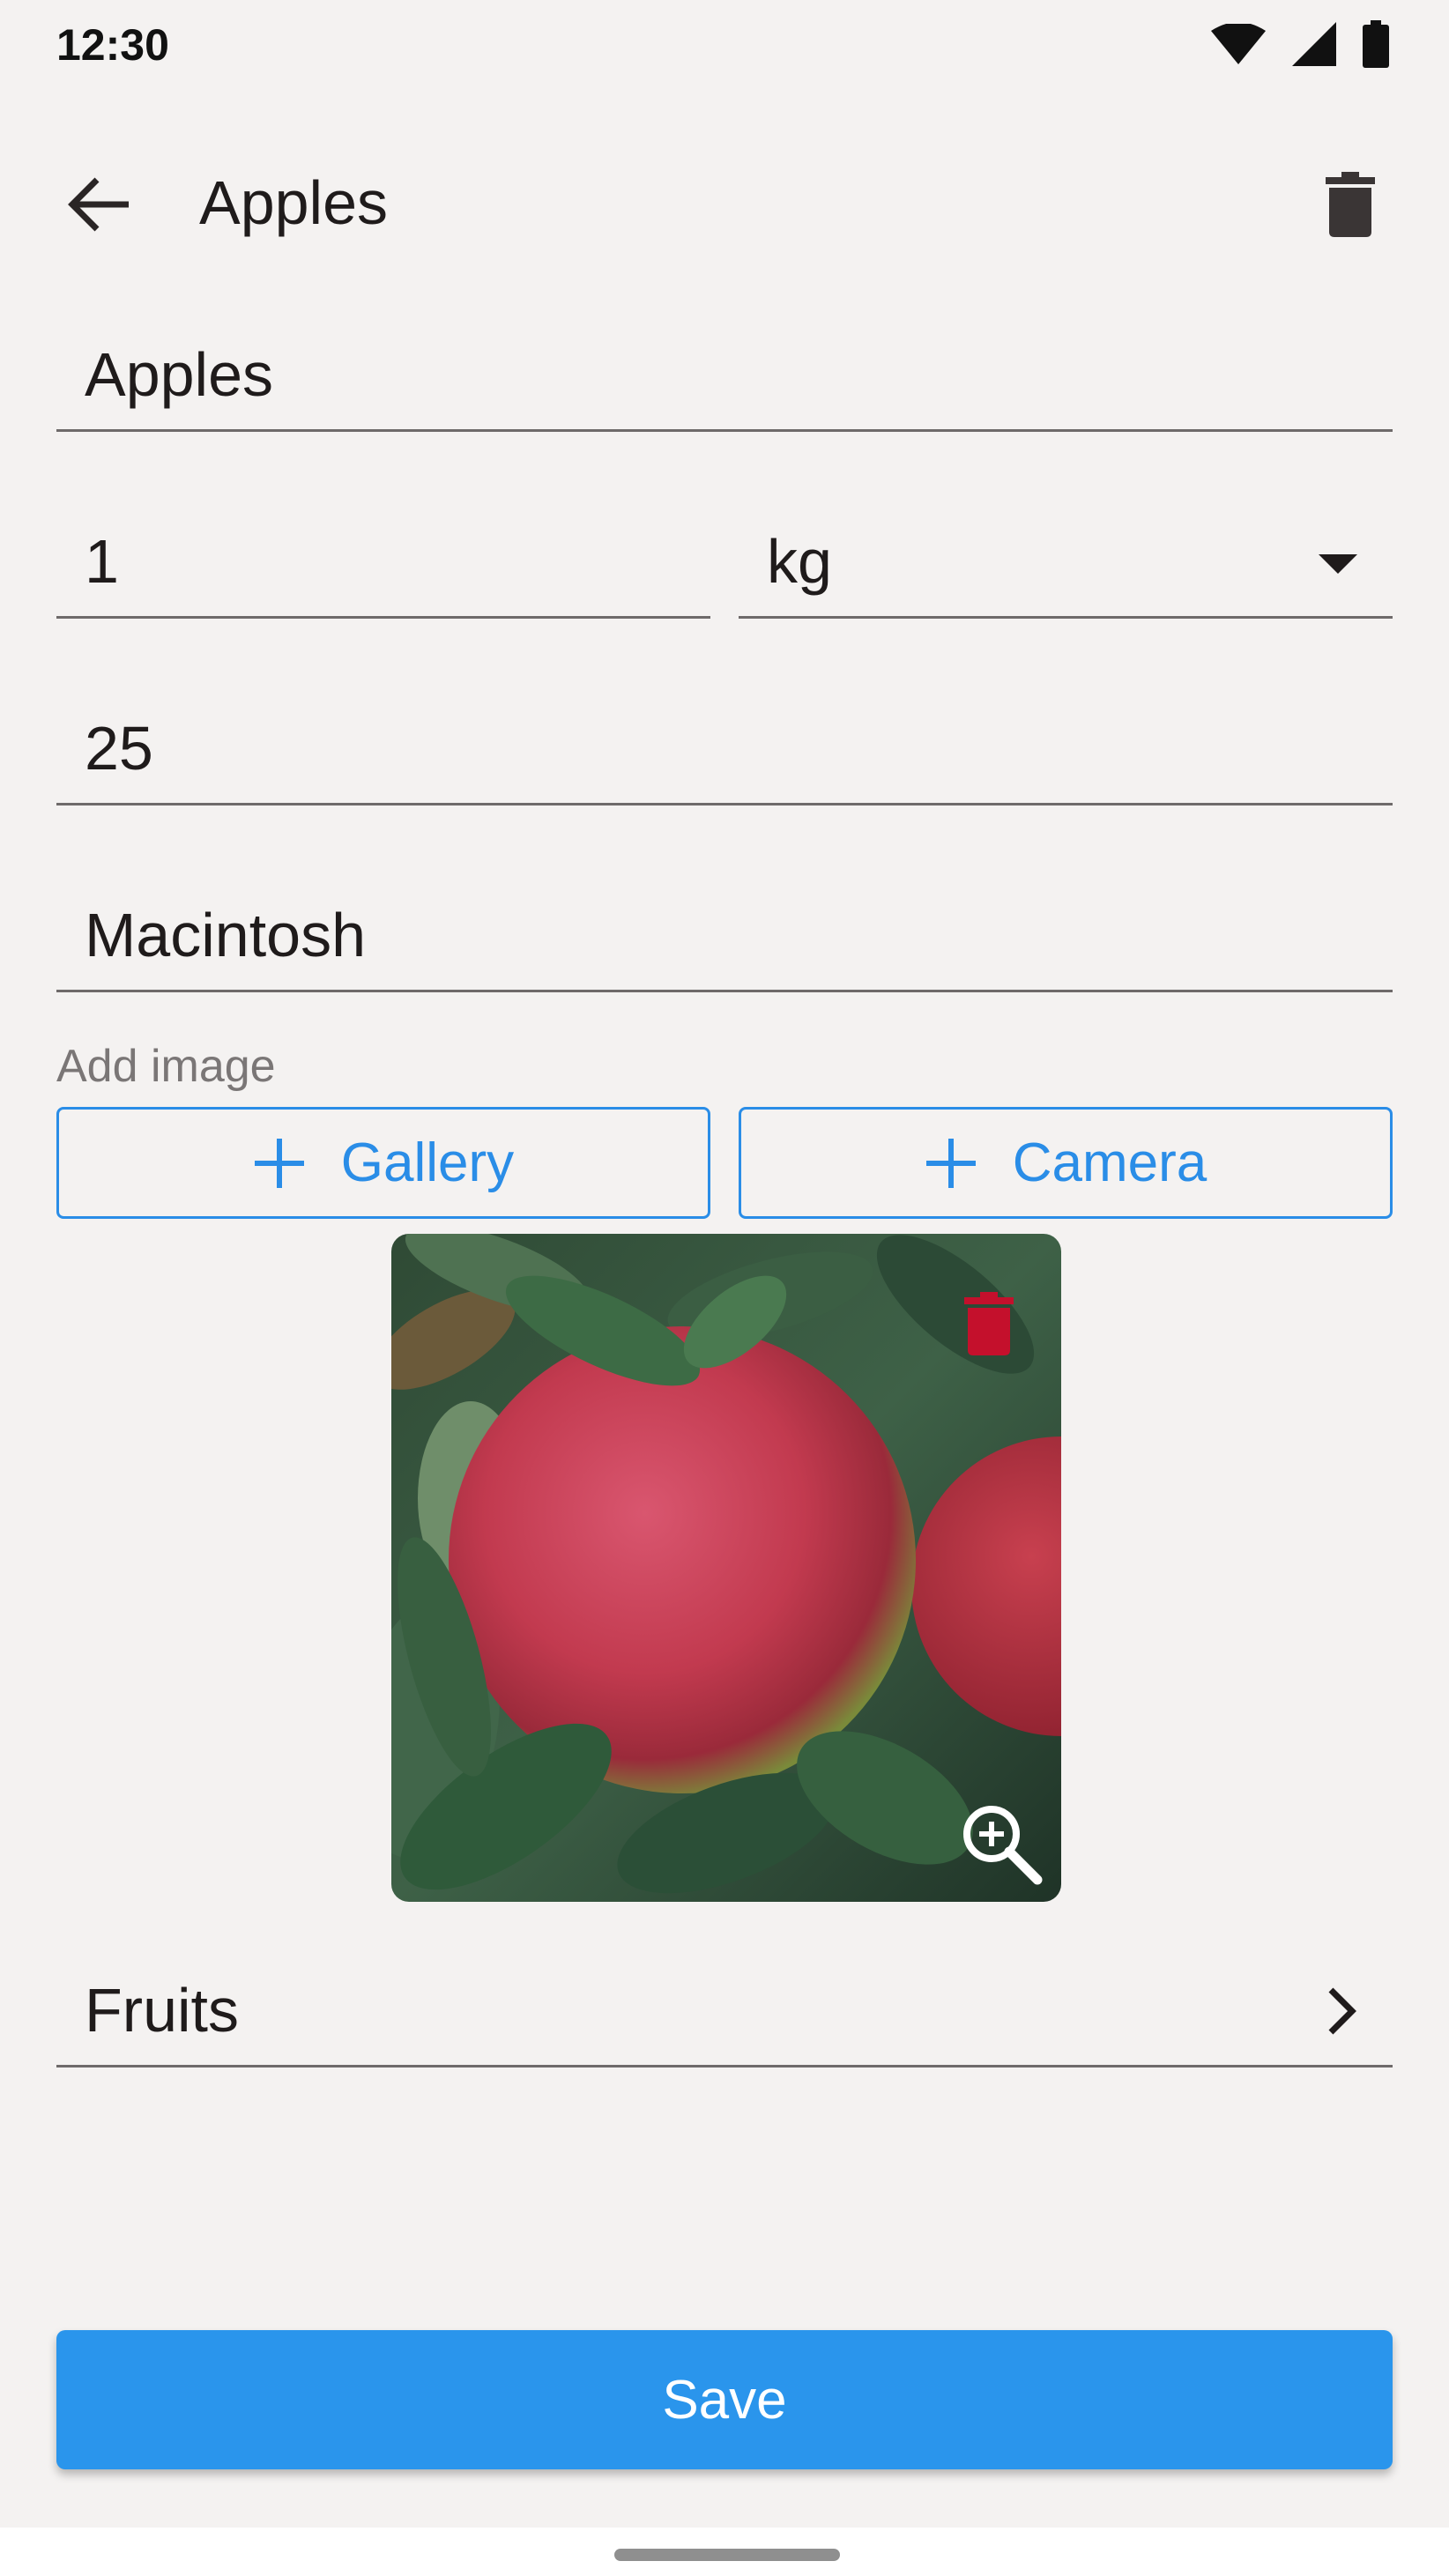 The width and height of the screenshot is (1449, 2576). Describe the element at coordinates (294, 202) in the screenshot. I see `page-title: Apples` at that location.